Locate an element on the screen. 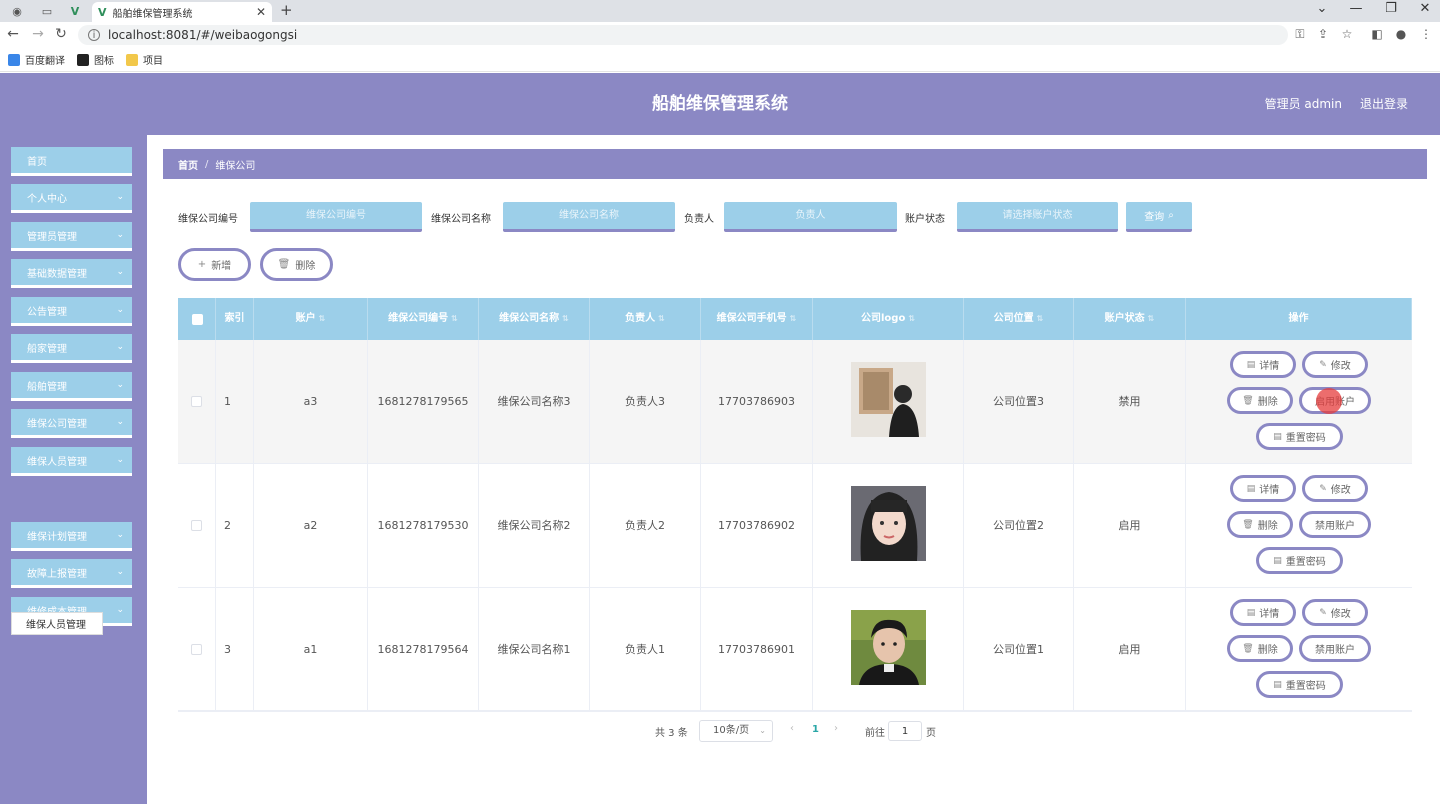 The height and width of the screenshot is (804, 1440). cell-index: 2 is located at coordinates (235, 526).